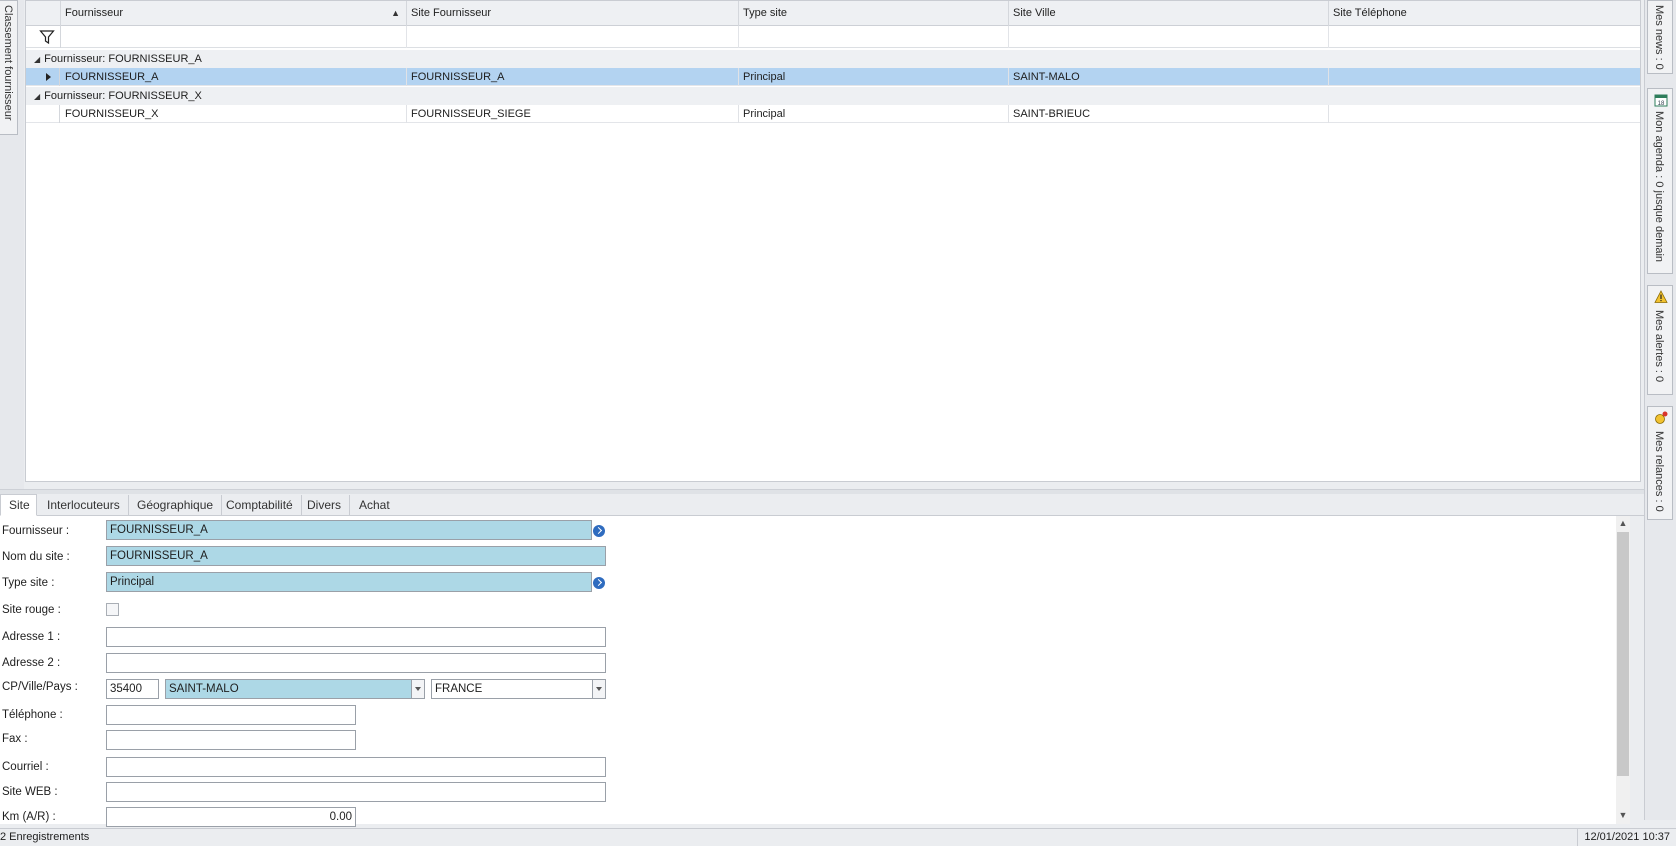  Describe the element at coordinates (123, 96) in the screenshot. I see `group-label: Fournisseur: FOURNISSEUR_X` at that location.